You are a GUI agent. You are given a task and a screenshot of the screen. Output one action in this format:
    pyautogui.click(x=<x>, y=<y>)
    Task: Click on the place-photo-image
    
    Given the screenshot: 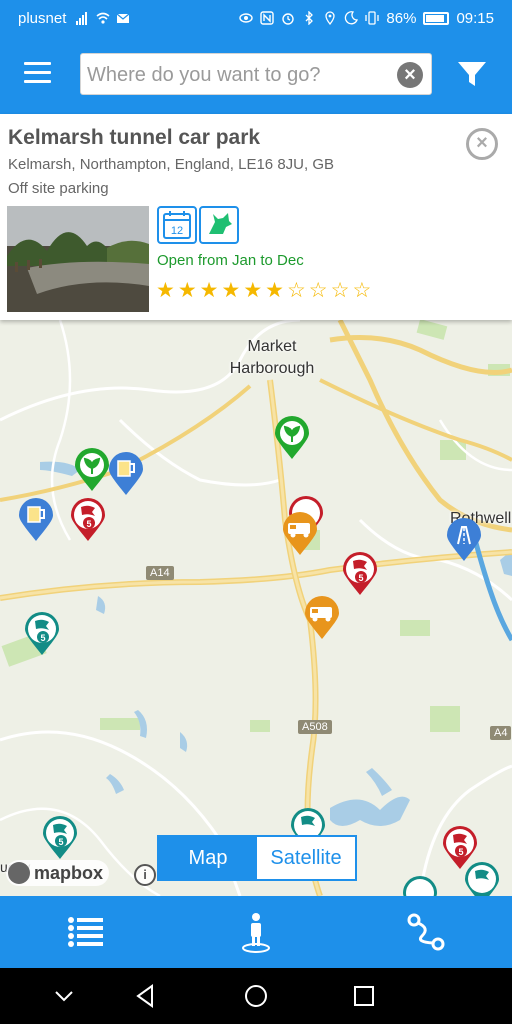 What is the action you would take?
    pyautogui.click(x=78, y=259)
    